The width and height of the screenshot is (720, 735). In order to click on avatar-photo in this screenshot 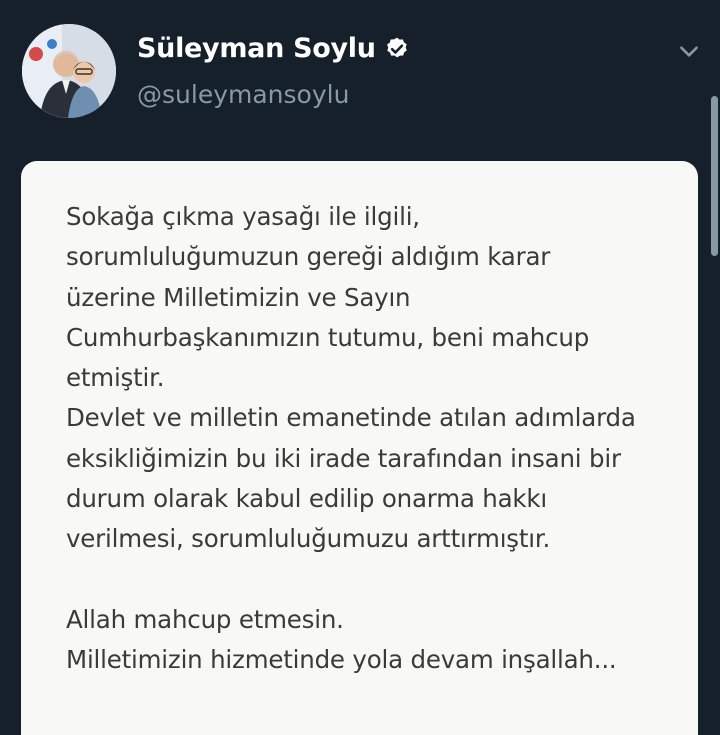, I will do `click(69, 71)`.